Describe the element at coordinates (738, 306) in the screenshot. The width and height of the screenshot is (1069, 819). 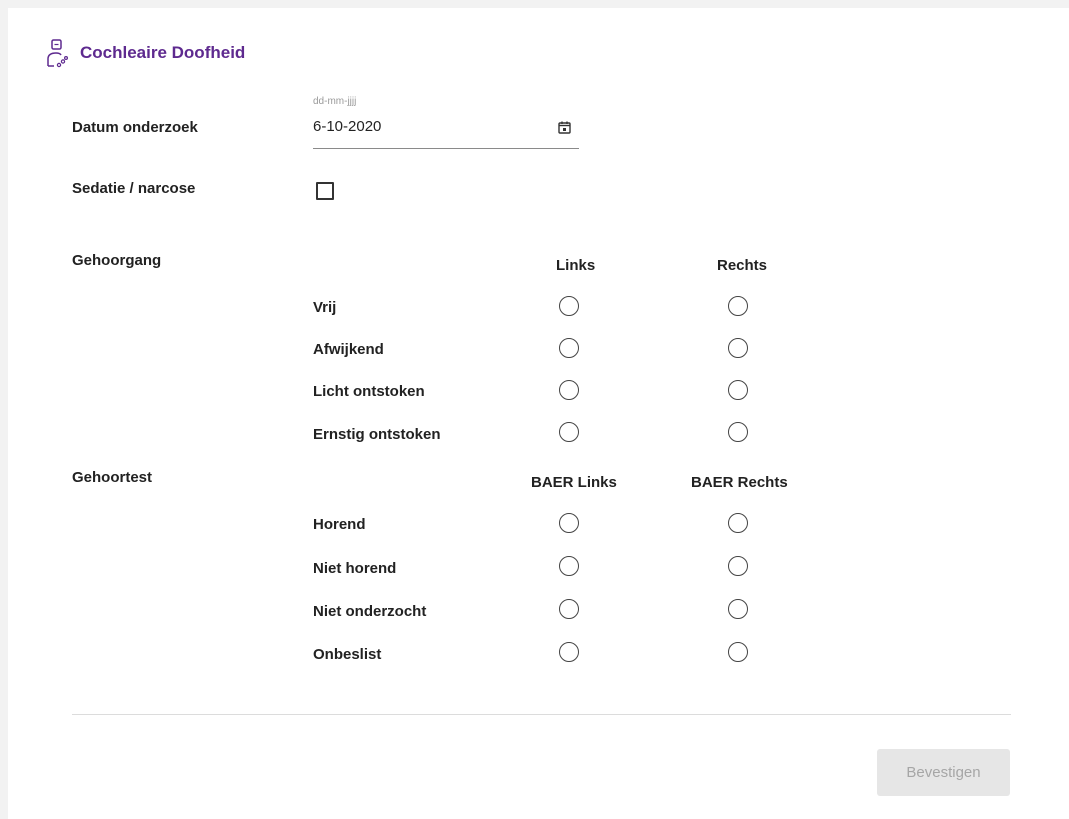
I see `radio-gehoorgang-vrij-rechts` at that location.